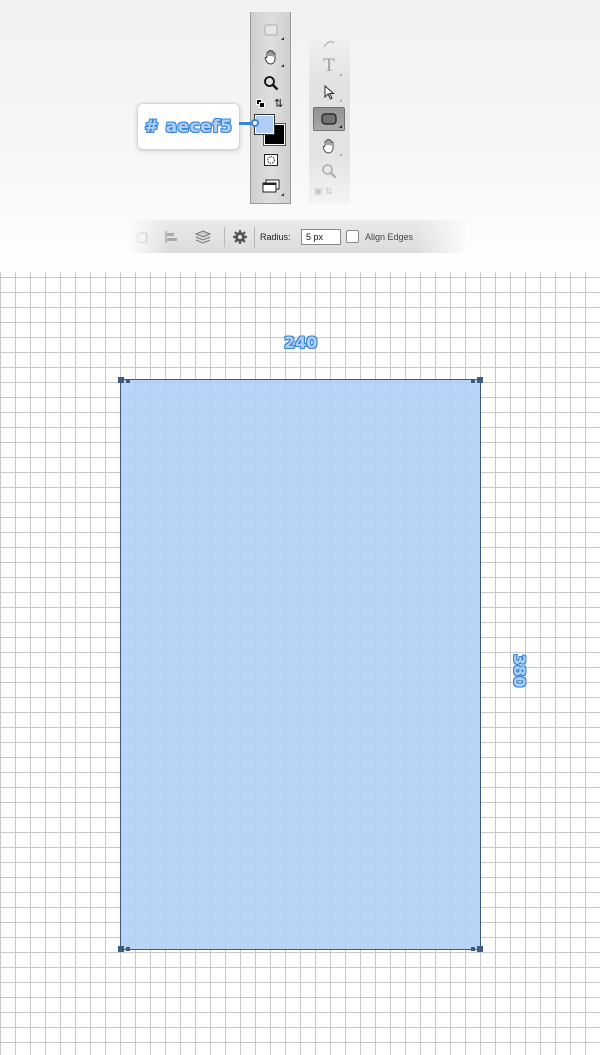 Image resolution: width=600 pixels, height=1055 pixels. Describe the element at coordinates (272, 186) in the screenshot. I see `screen-mode-icon` at that location.